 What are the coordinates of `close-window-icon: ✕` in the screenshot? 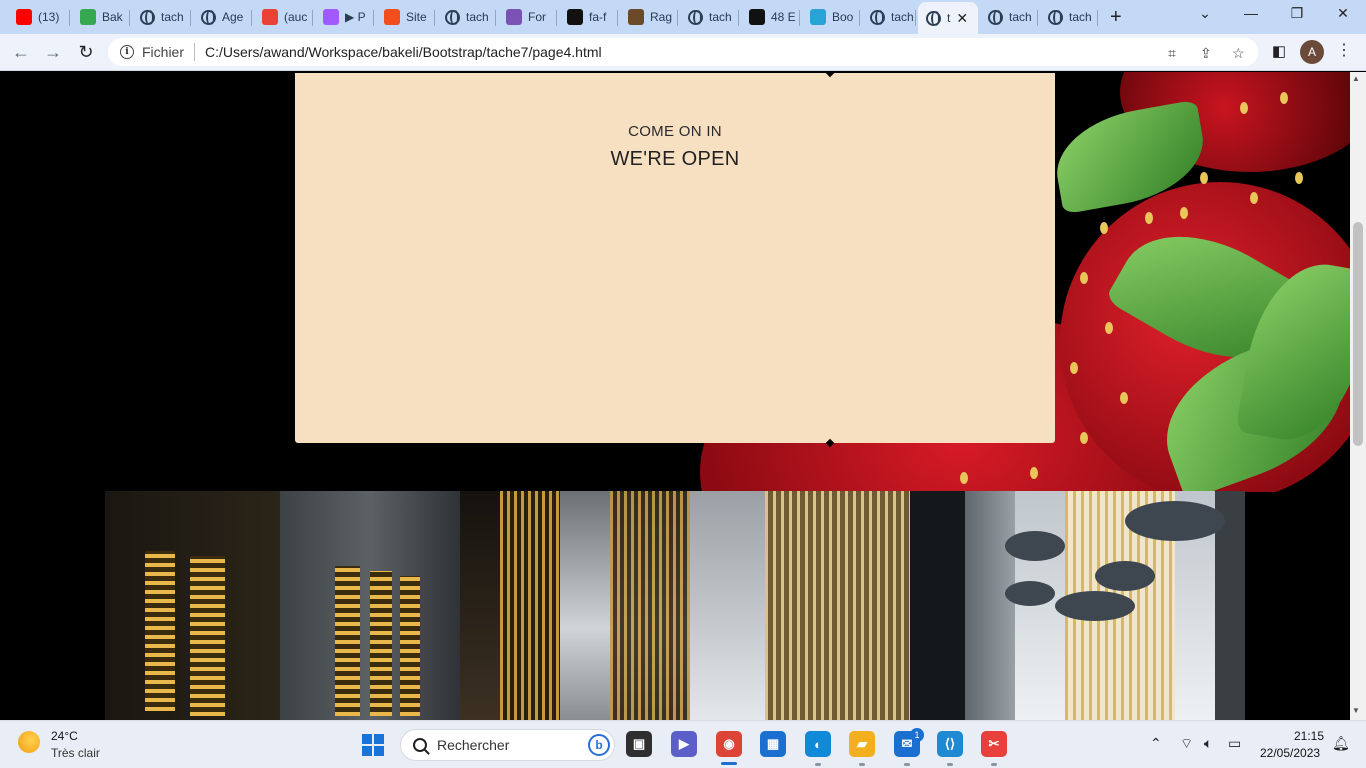 It's located at (1343, 13).